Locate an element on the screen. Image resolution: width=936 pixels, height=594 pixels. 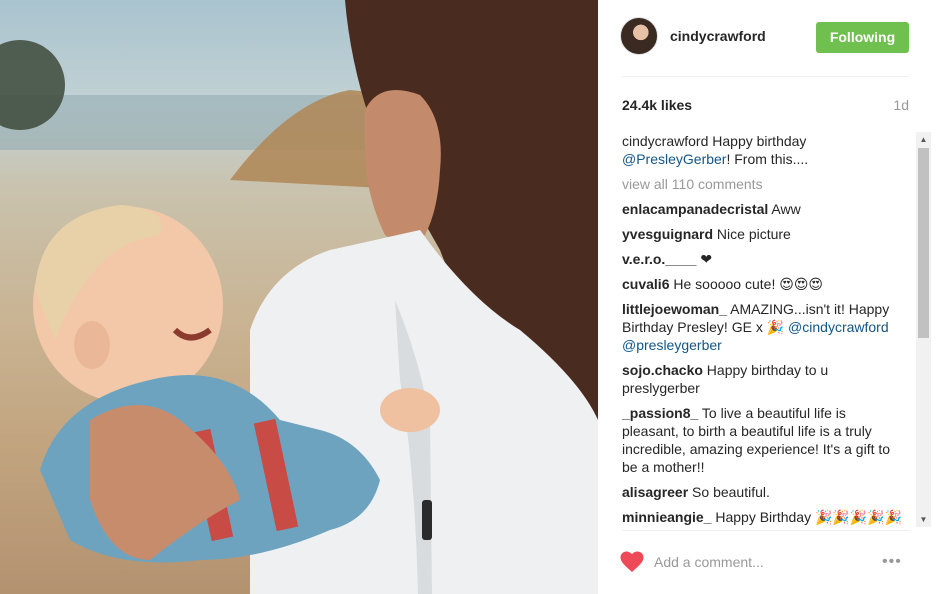
heart-icon is located at coordinates (632, 562).